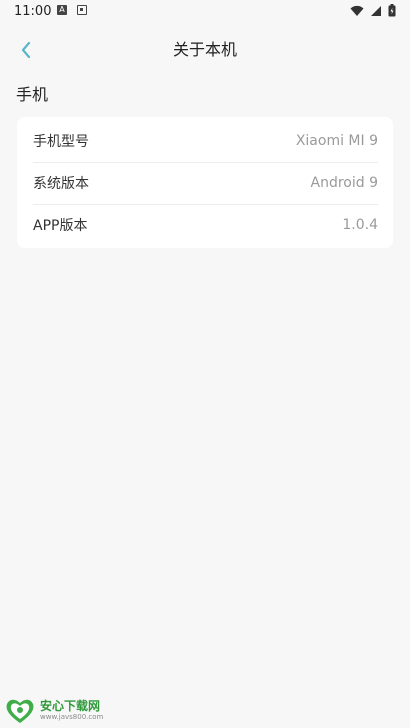  What do you see at coordinates (61, 184) in the screenshot?
I see `info-row-label: 系统版本` at bounding box center [61, 184].